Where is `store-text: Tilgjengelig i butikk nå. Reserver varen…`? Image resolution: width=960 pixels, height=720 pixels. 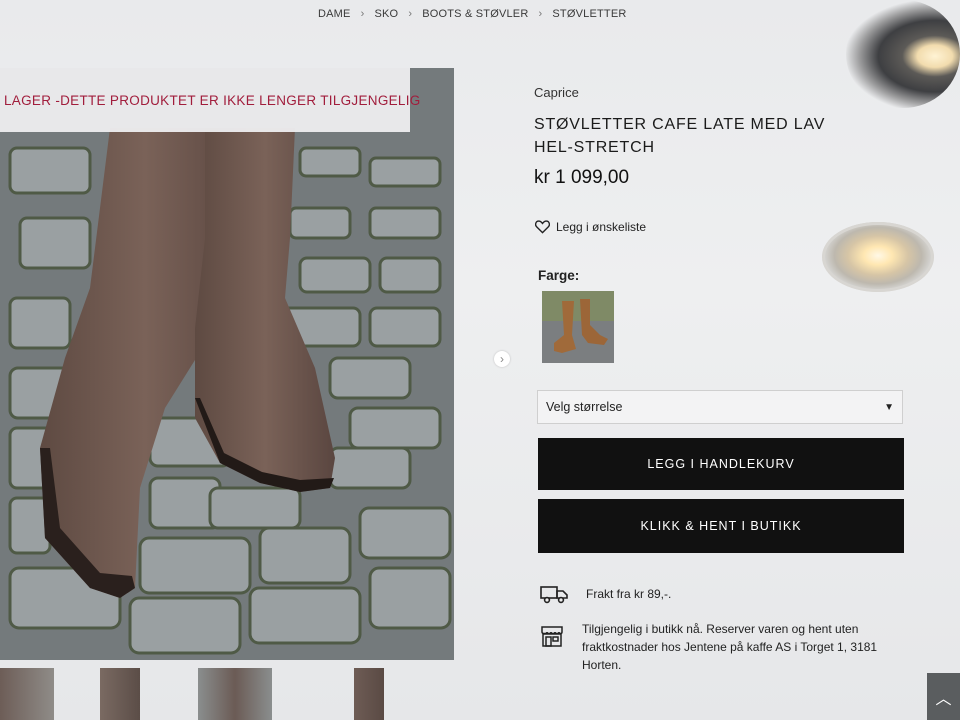
store-text: Tilgjengelig i butikk nå. Reserver varen… is located at coordinates (730, 647).